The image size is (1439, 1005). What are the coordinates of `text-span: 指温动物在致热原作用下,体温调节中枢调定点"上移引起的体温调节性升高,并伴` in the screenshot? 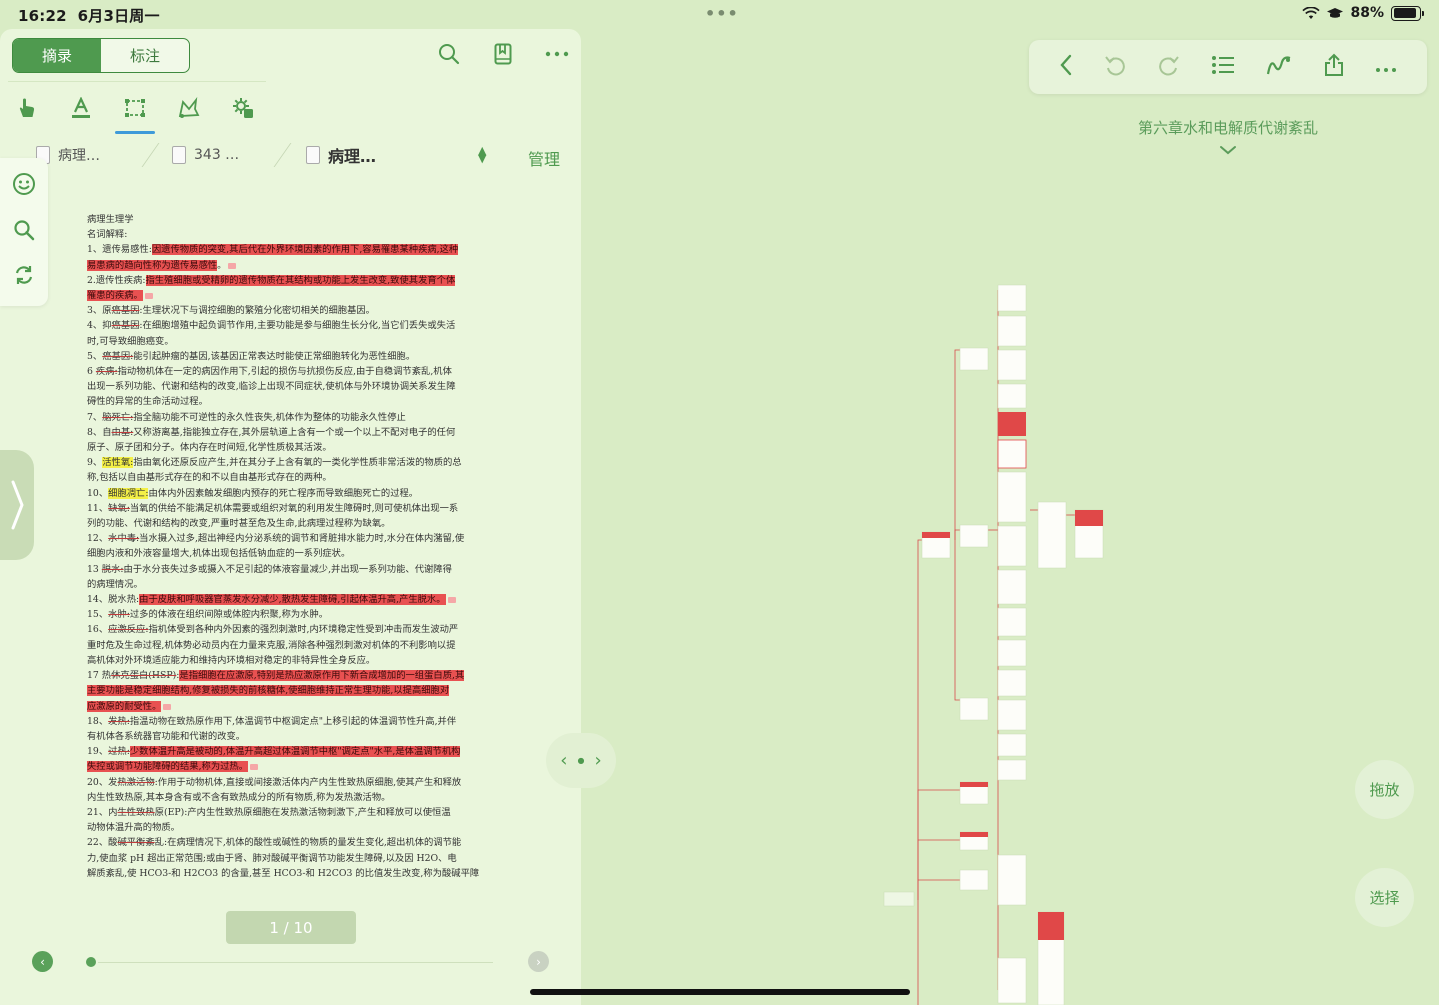 It's located at (293, 721).